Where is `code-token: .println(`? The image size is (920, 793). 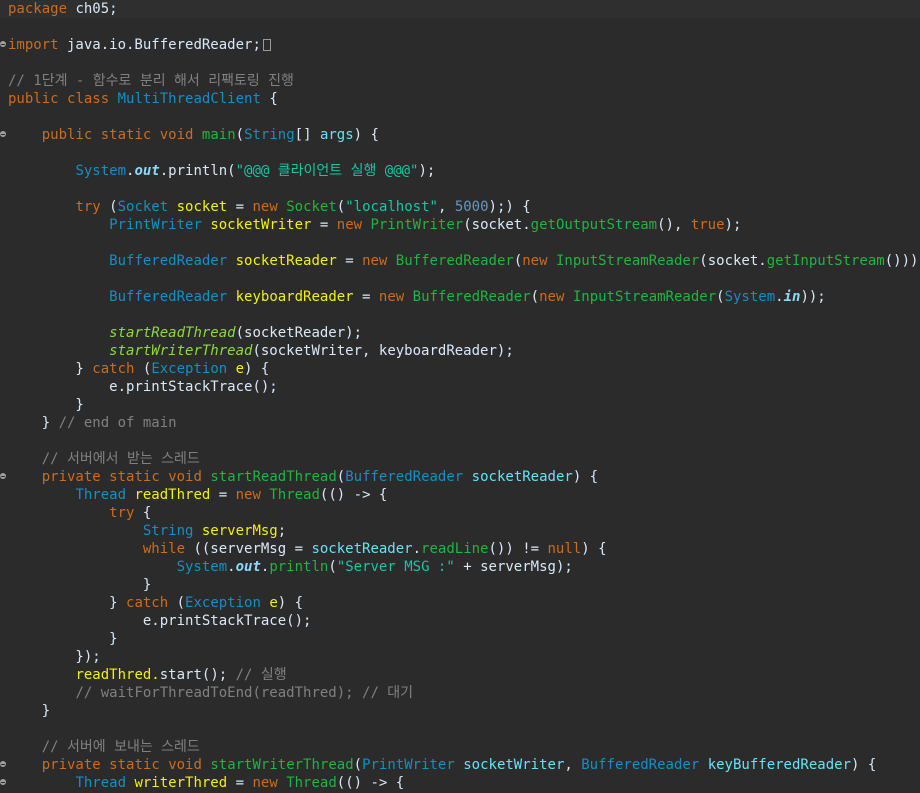
code-token: .println( is located at coordinates (197, 171).